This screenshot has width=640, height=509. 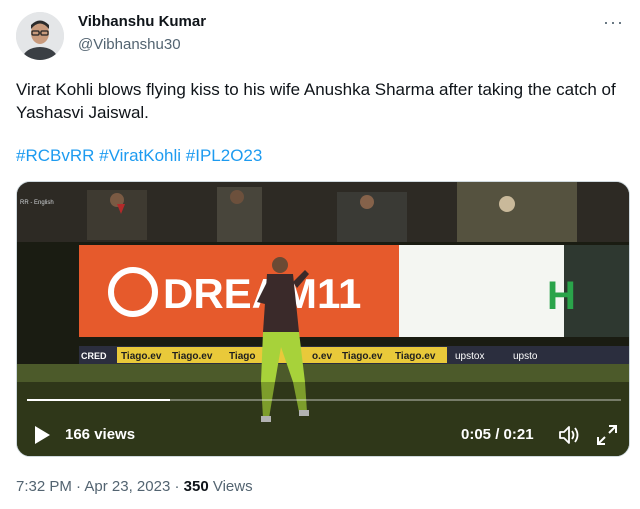 I want to click on play-icon, so click(x=42, y=435).